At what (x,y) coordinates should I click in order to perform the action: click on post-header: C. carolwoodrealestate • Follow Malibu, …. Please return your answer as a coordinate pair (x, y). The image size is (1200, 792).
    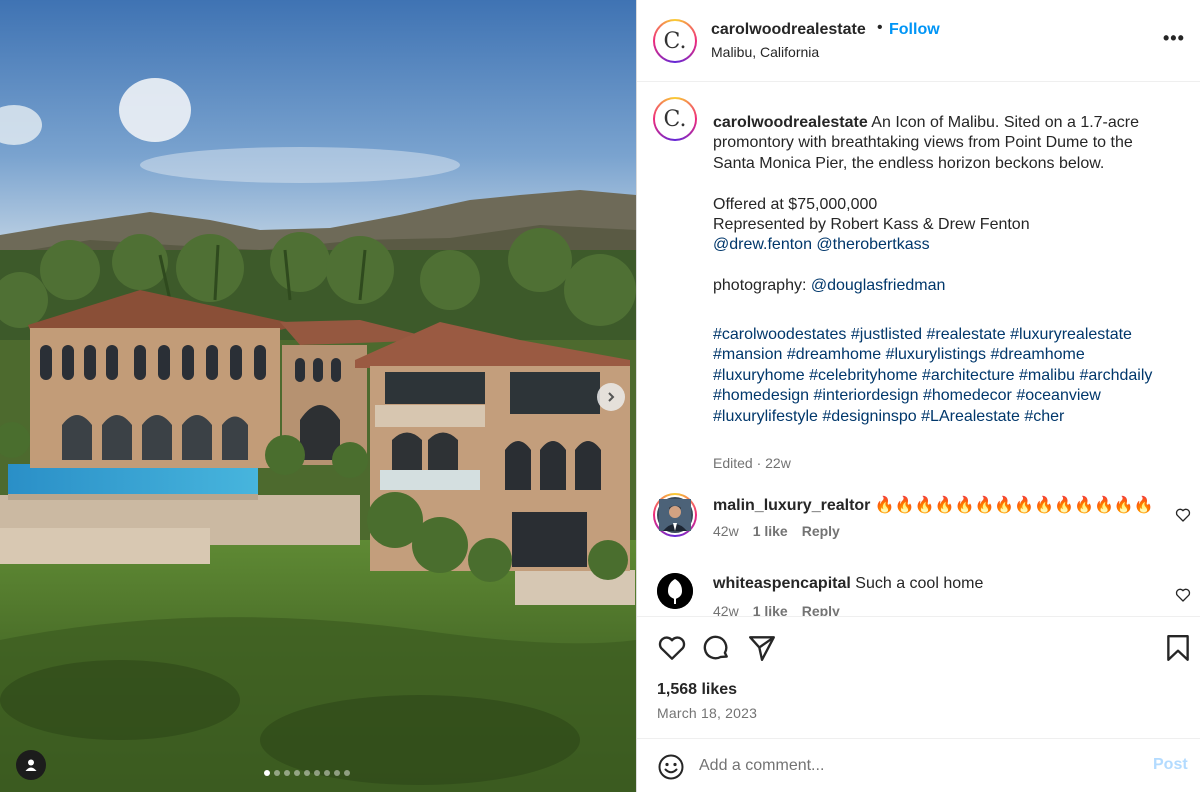
    Looking at the image, I should click on (918, 41).